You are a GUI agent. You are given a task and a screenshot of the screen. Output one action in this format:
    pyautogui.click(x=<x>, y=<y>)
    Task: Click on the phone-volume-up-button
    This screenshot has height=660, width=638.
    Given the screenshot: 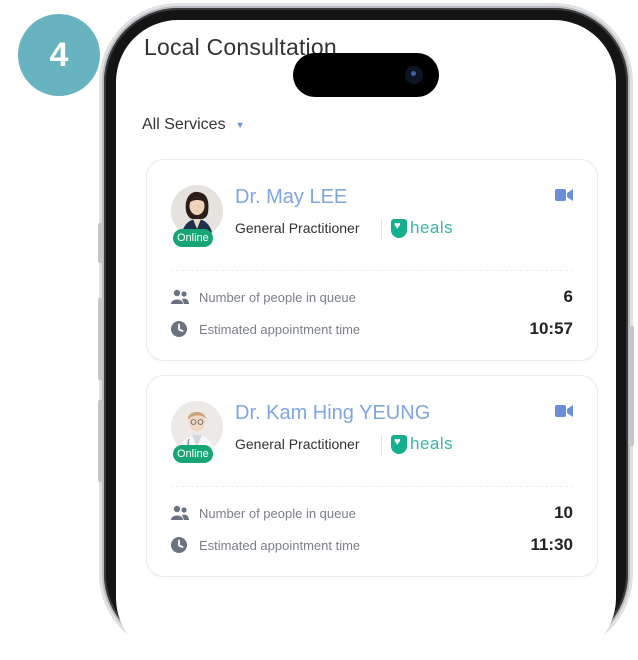 What is the action you would take?
    pyautogui.click(x=100, y=339)
    